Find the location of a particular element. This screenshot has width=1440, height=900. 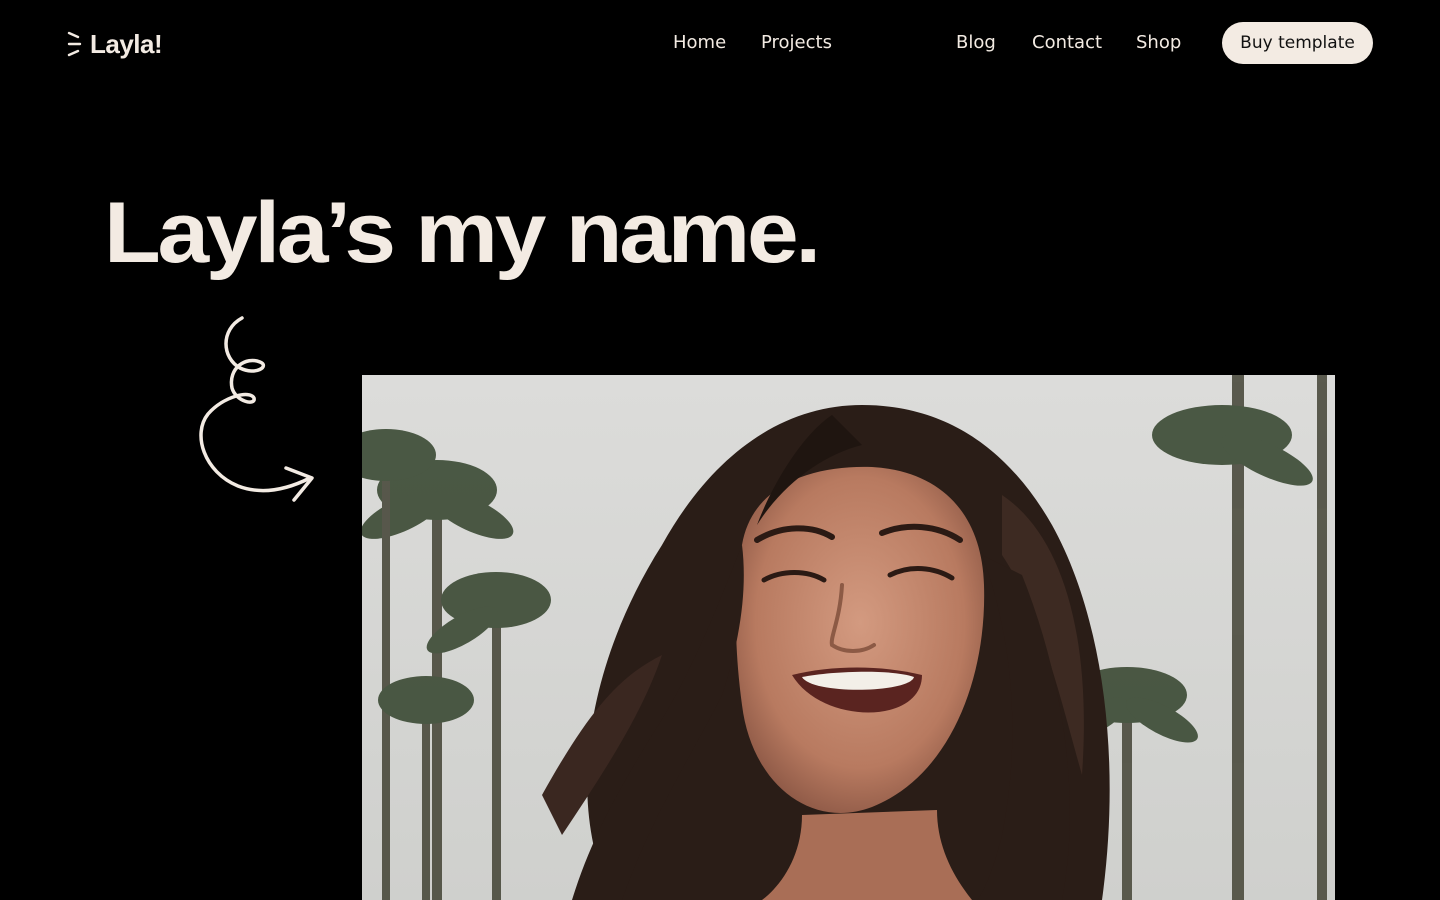

nav-home: Home is located at coordinates (699, 43).